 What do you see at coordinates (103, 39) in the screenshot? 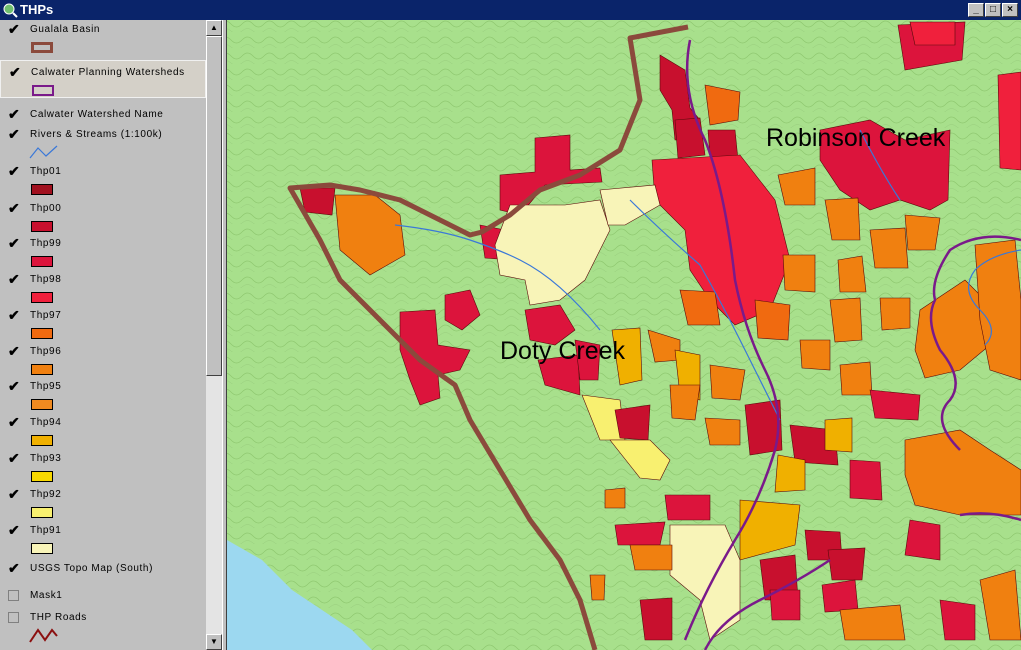
I see `legend-layer-gualala-basin: ✔ Gualala Basin` at bounding box center [103, 39].